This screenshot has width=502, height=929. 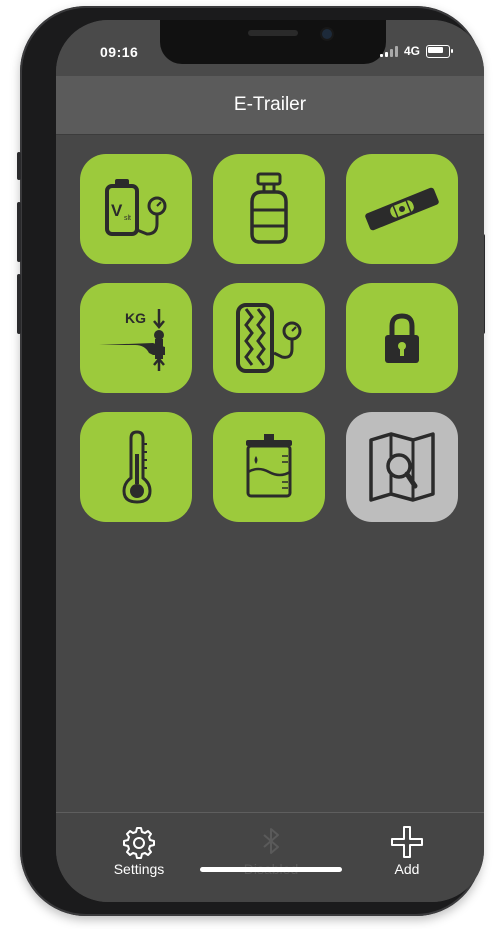 I want to click on volume-down-button, so click(x=19, y=304).